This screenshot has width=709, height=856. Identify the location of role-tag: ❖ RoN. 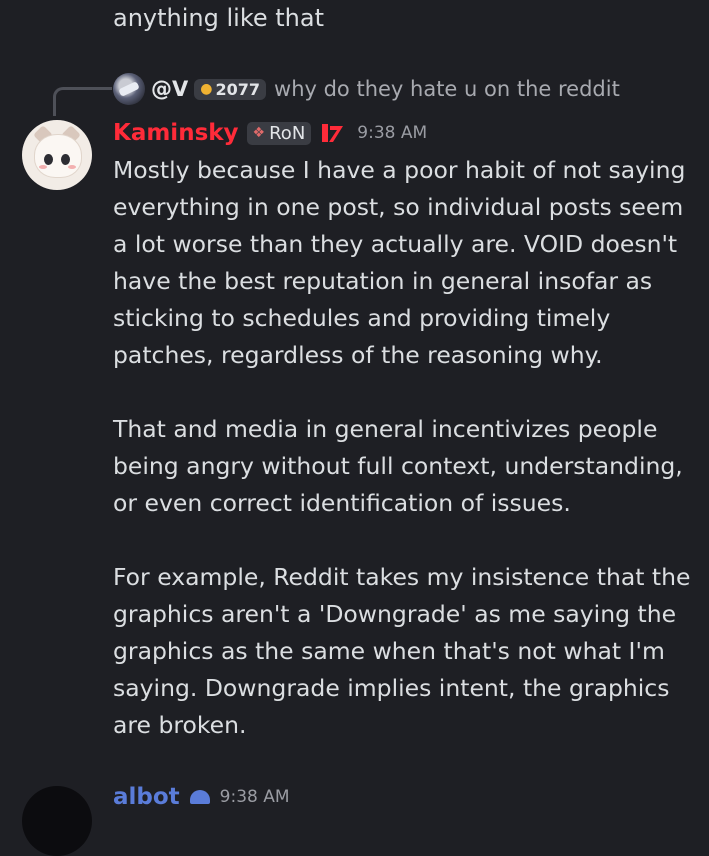
(279, 133).